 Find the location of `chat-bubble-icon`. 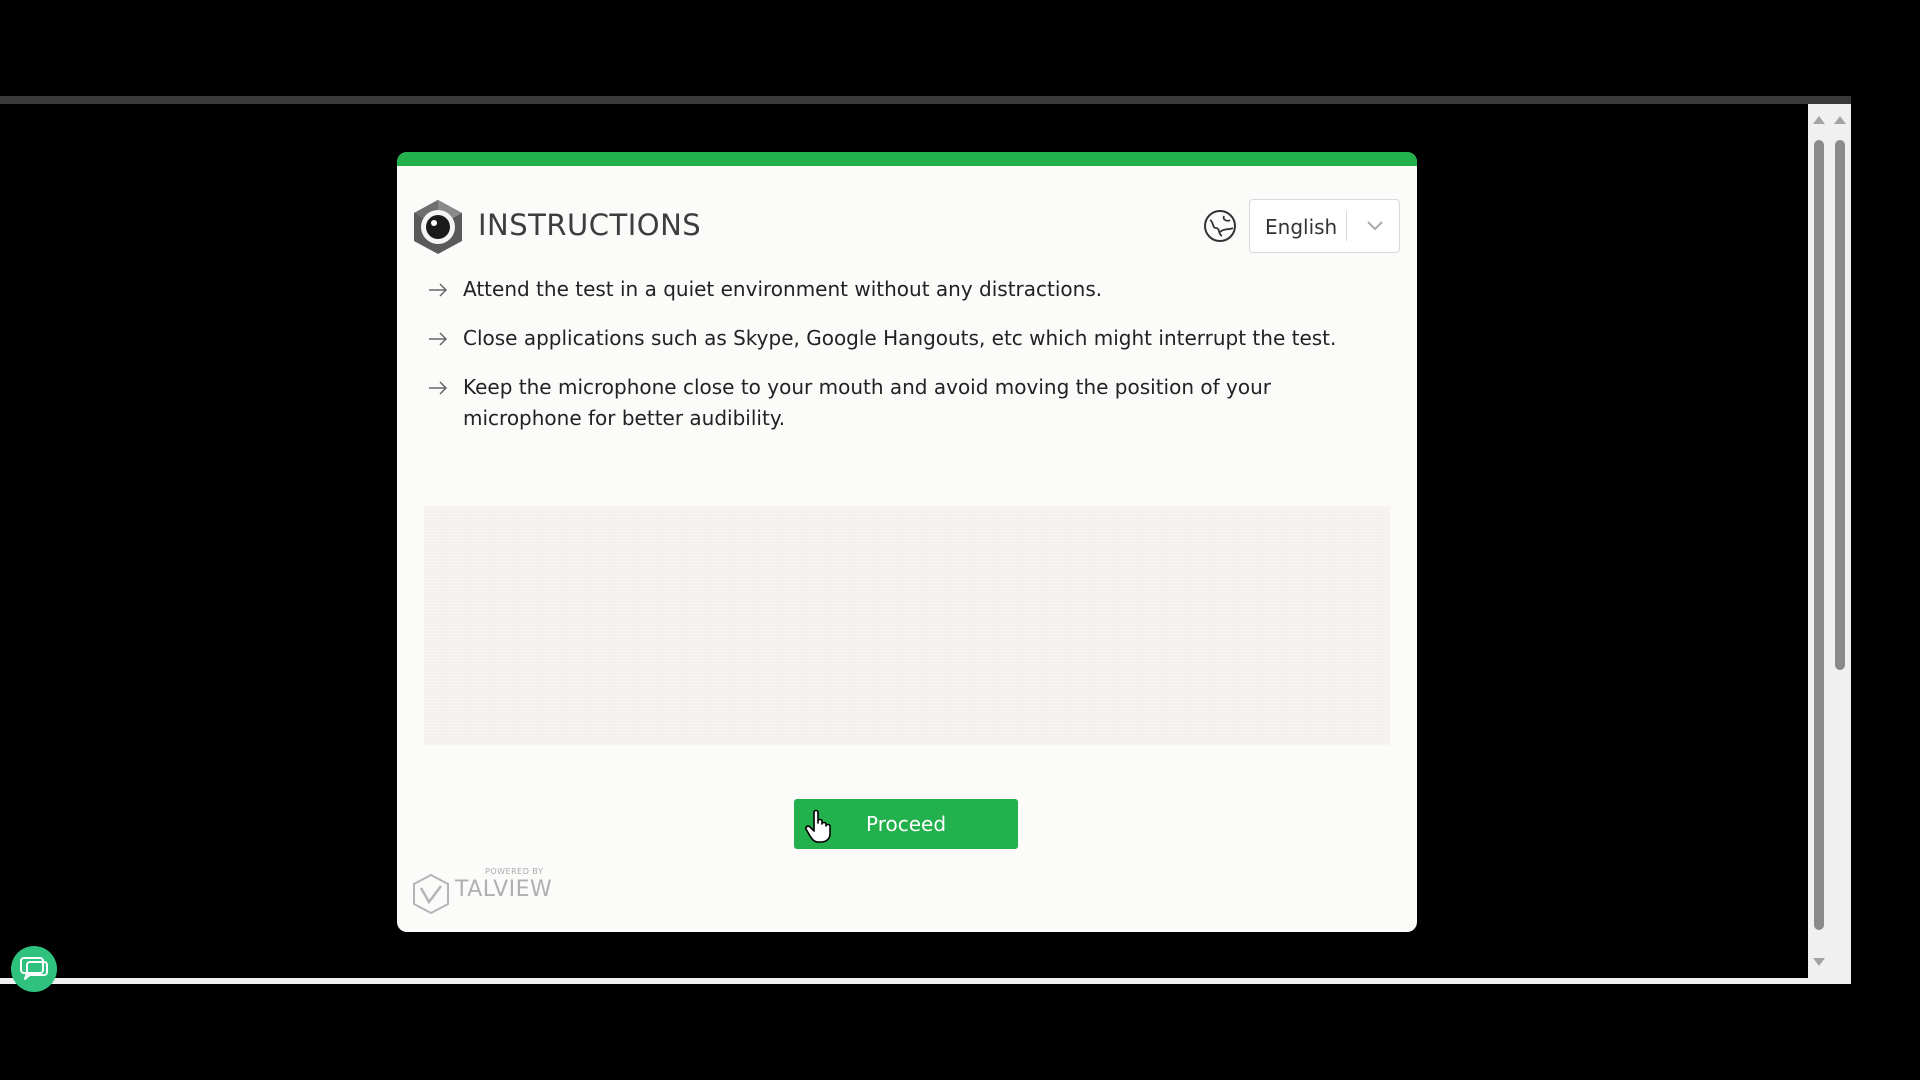

chat-bubble-icon is located at coordinates (34, 968).